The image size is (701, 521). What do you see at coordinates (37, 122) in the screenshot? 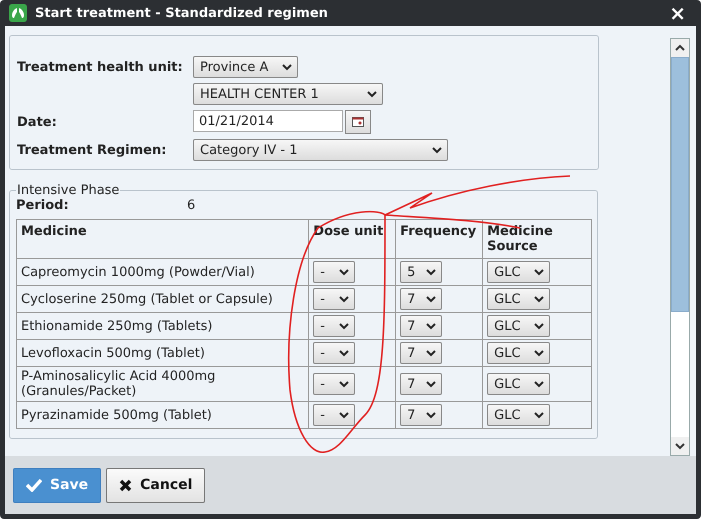
I see `field-label: Date:` at bounding box center [37, 122].